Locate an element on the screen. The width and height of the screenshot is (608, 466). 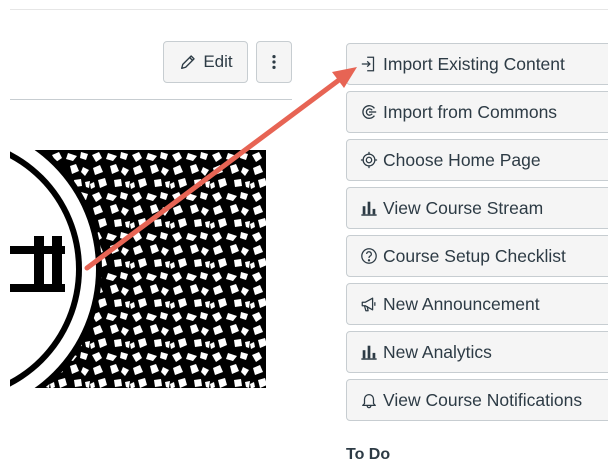
sidebar-button-5: Course Setup Checklist is located at coordinates (477, 256).